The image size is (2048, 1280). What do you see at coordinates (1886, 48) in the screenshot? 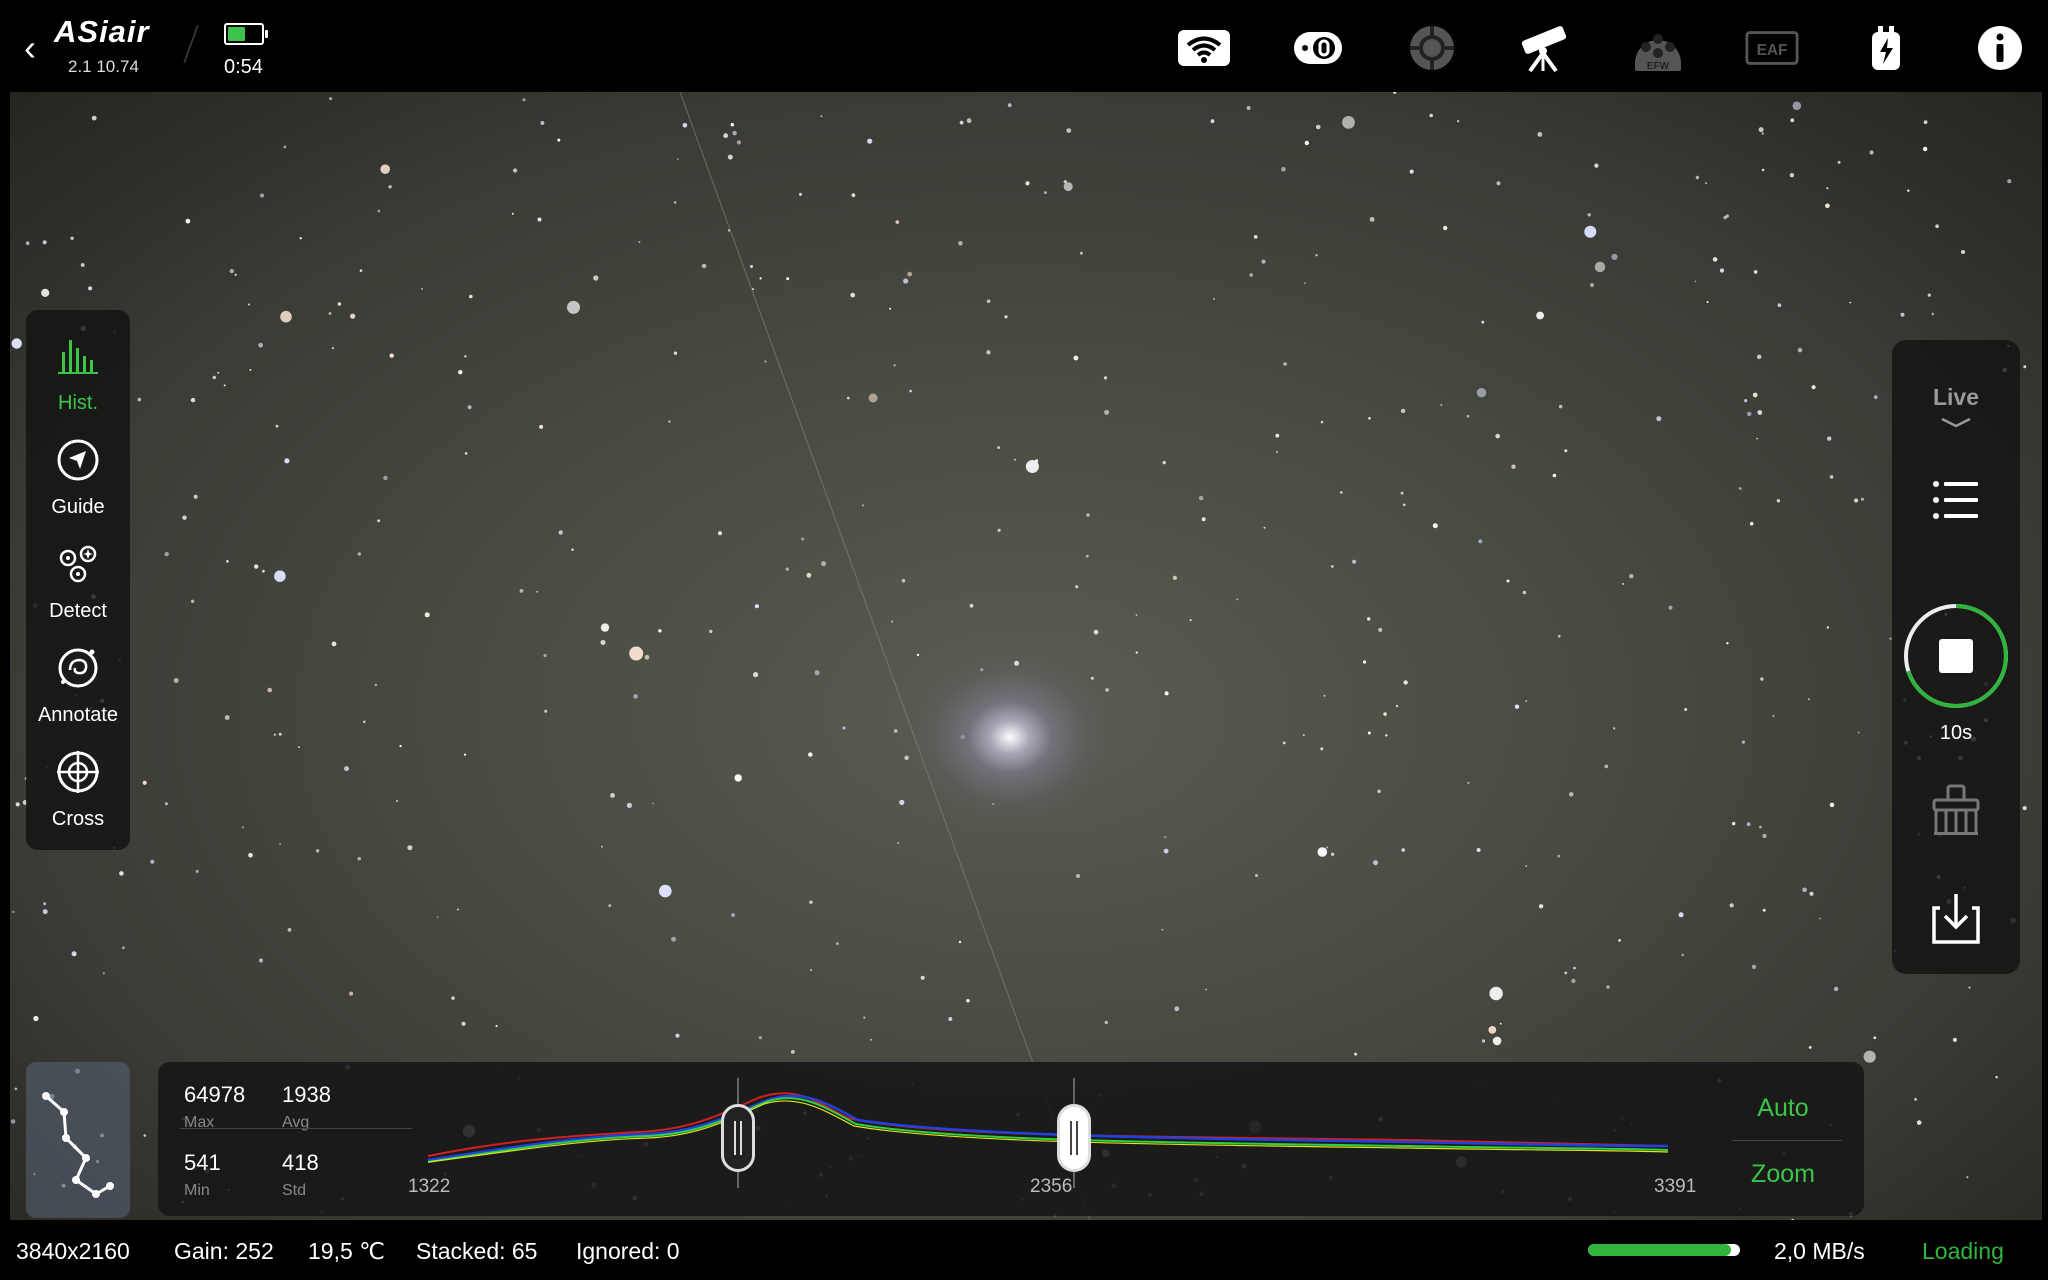
I see `power-icon` at bounding box center [1886, 48].